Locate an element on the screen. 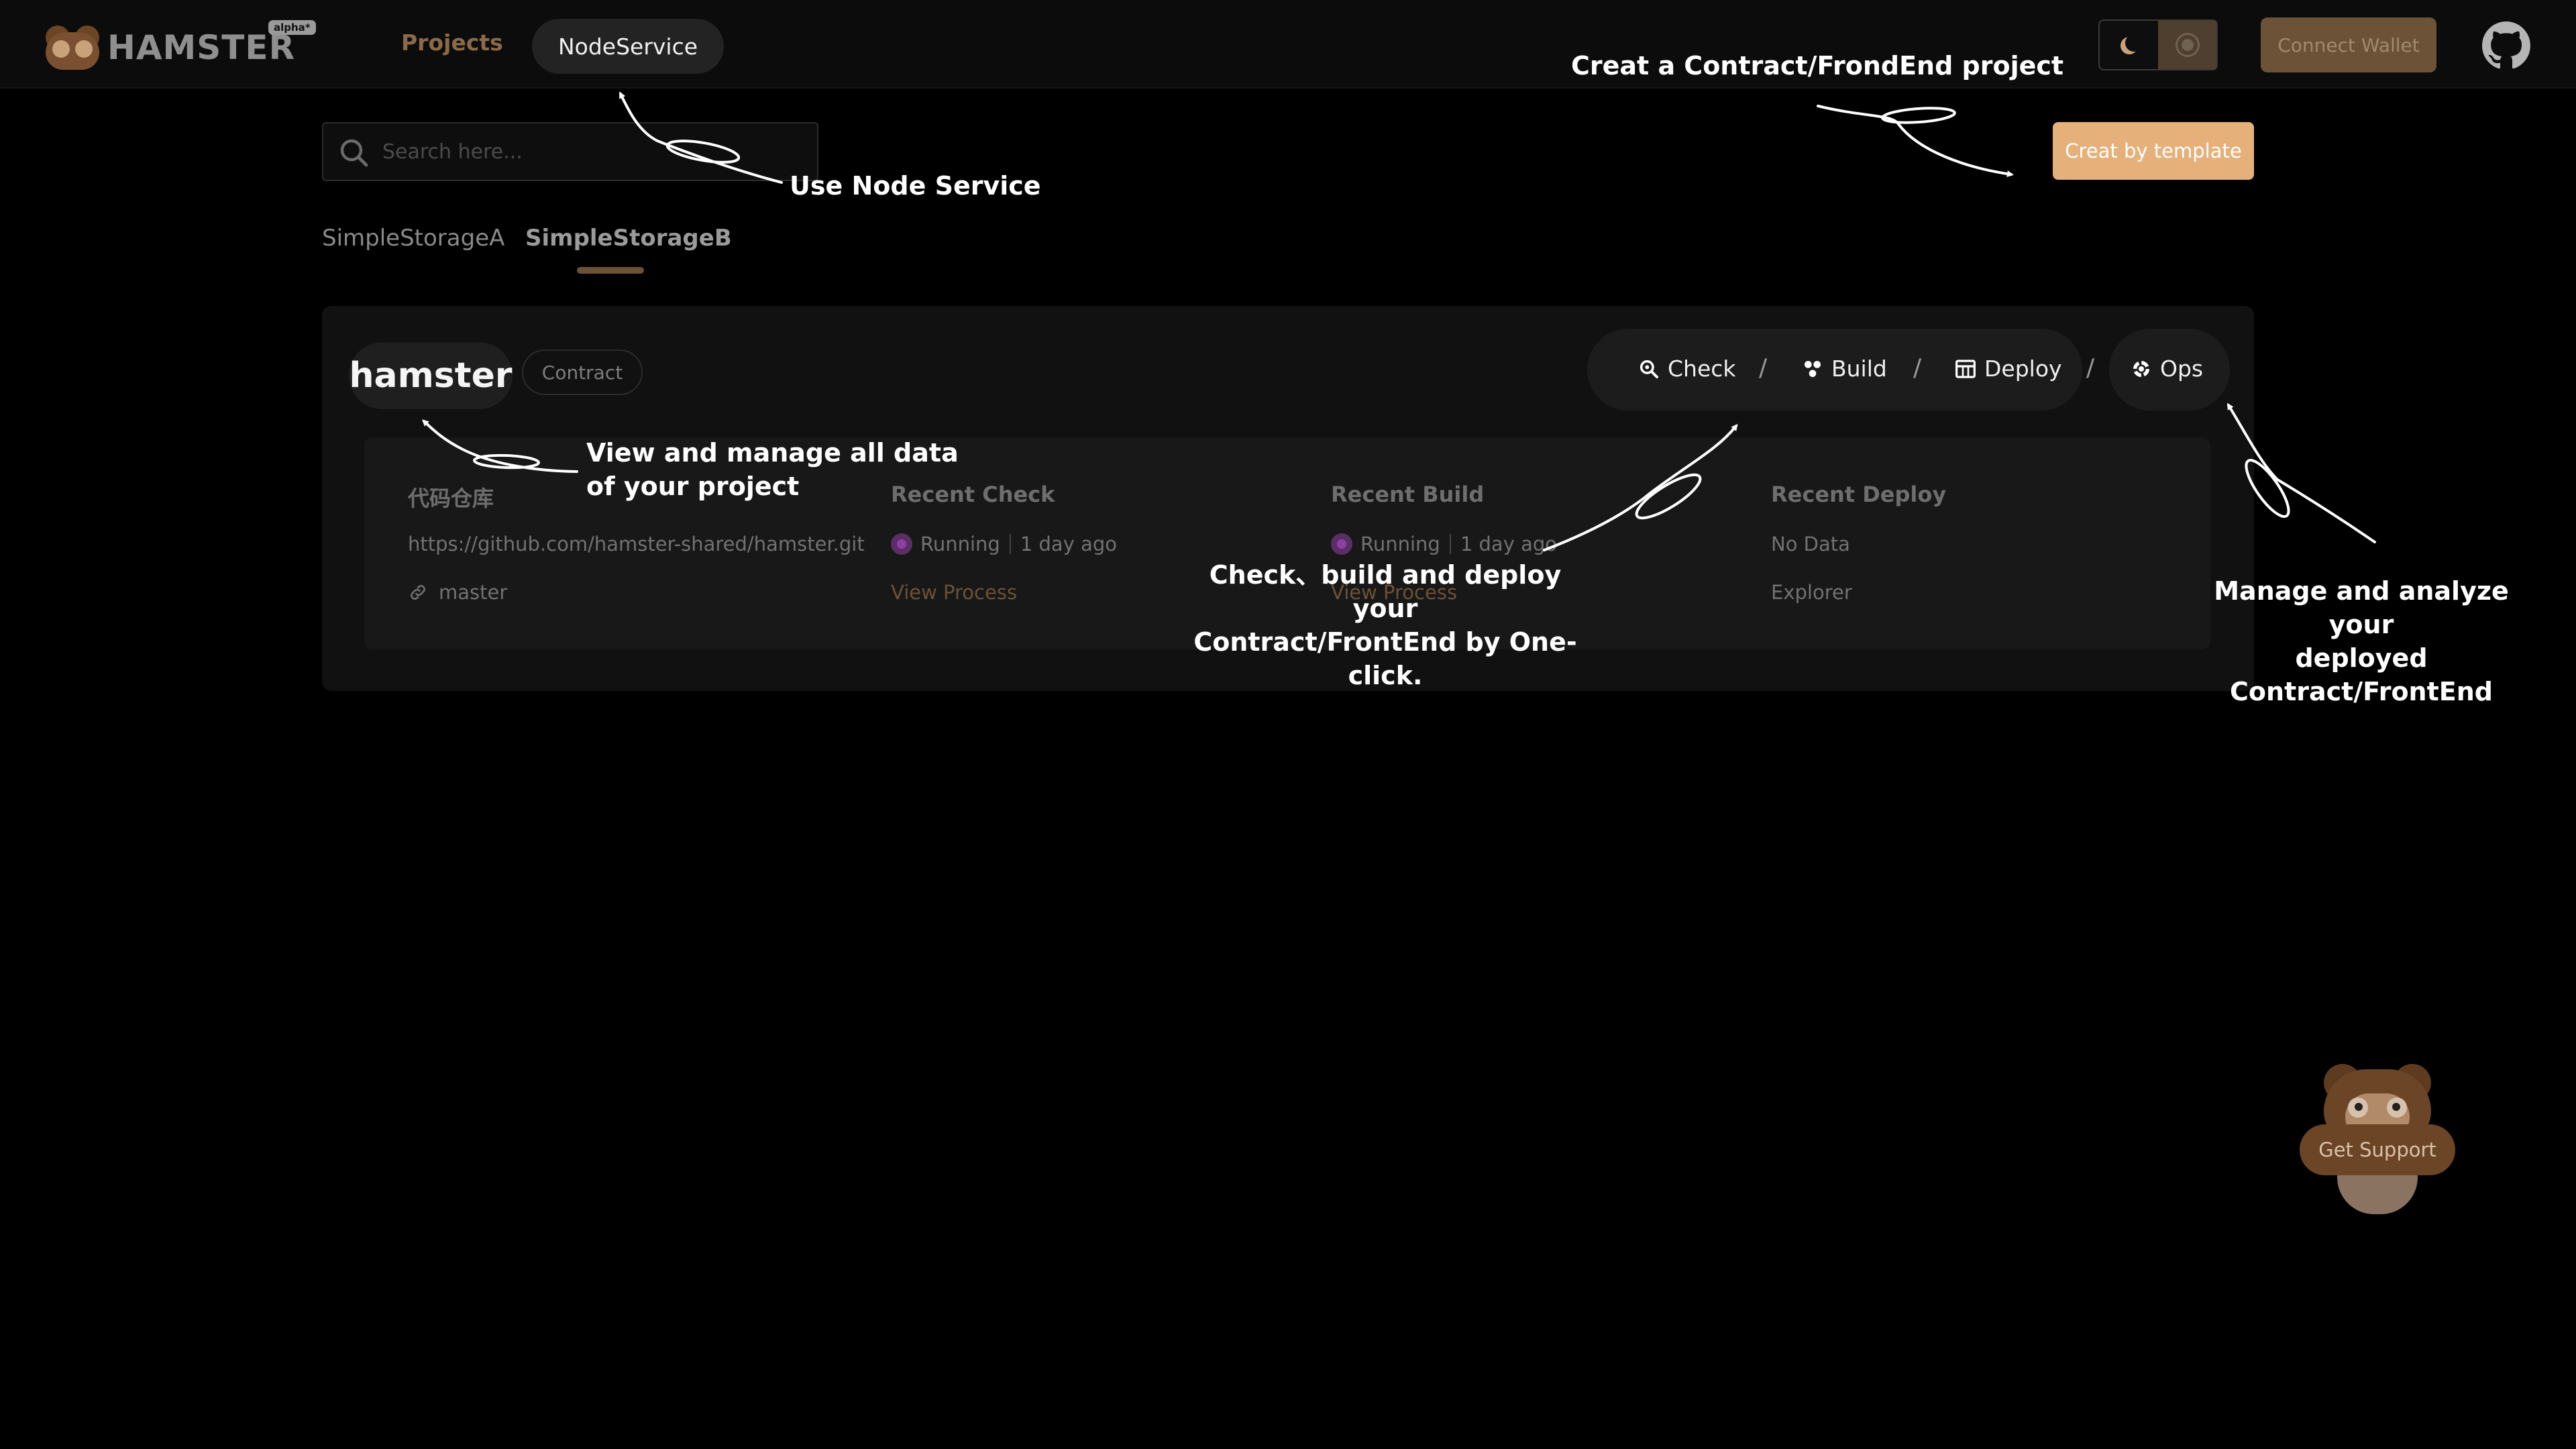 The height and width of the screenshot is (1449, 2576). annotation-pipeline-line1: Check、build and deploy your is located at coordinates (1385, 591).